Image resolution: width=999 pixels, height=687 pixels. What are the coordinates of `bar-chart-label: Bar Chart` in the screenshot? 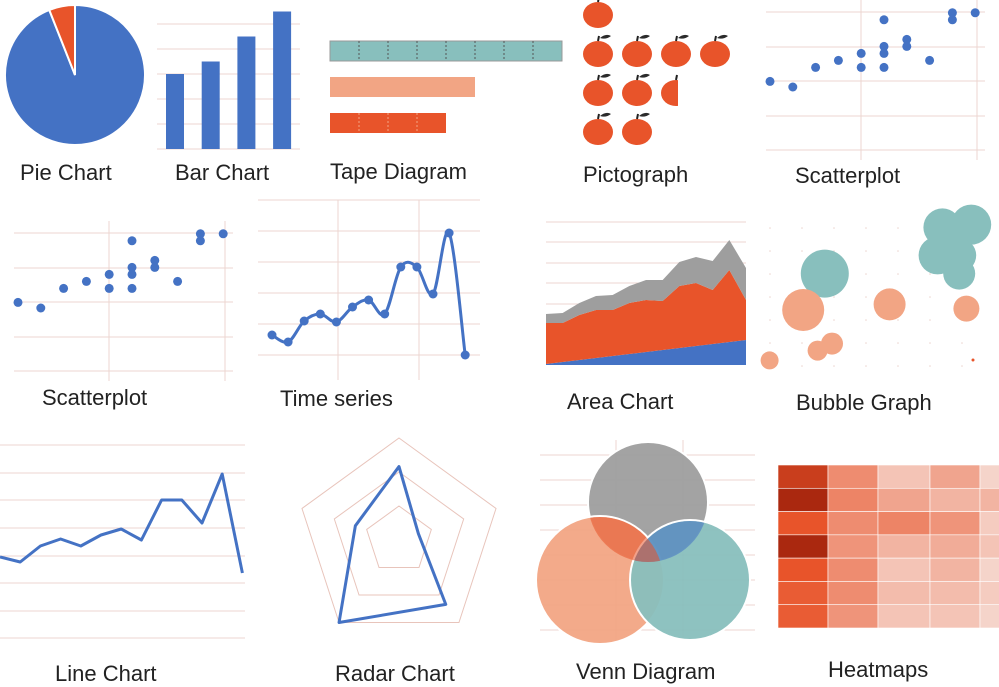 It's located at (222, 172).